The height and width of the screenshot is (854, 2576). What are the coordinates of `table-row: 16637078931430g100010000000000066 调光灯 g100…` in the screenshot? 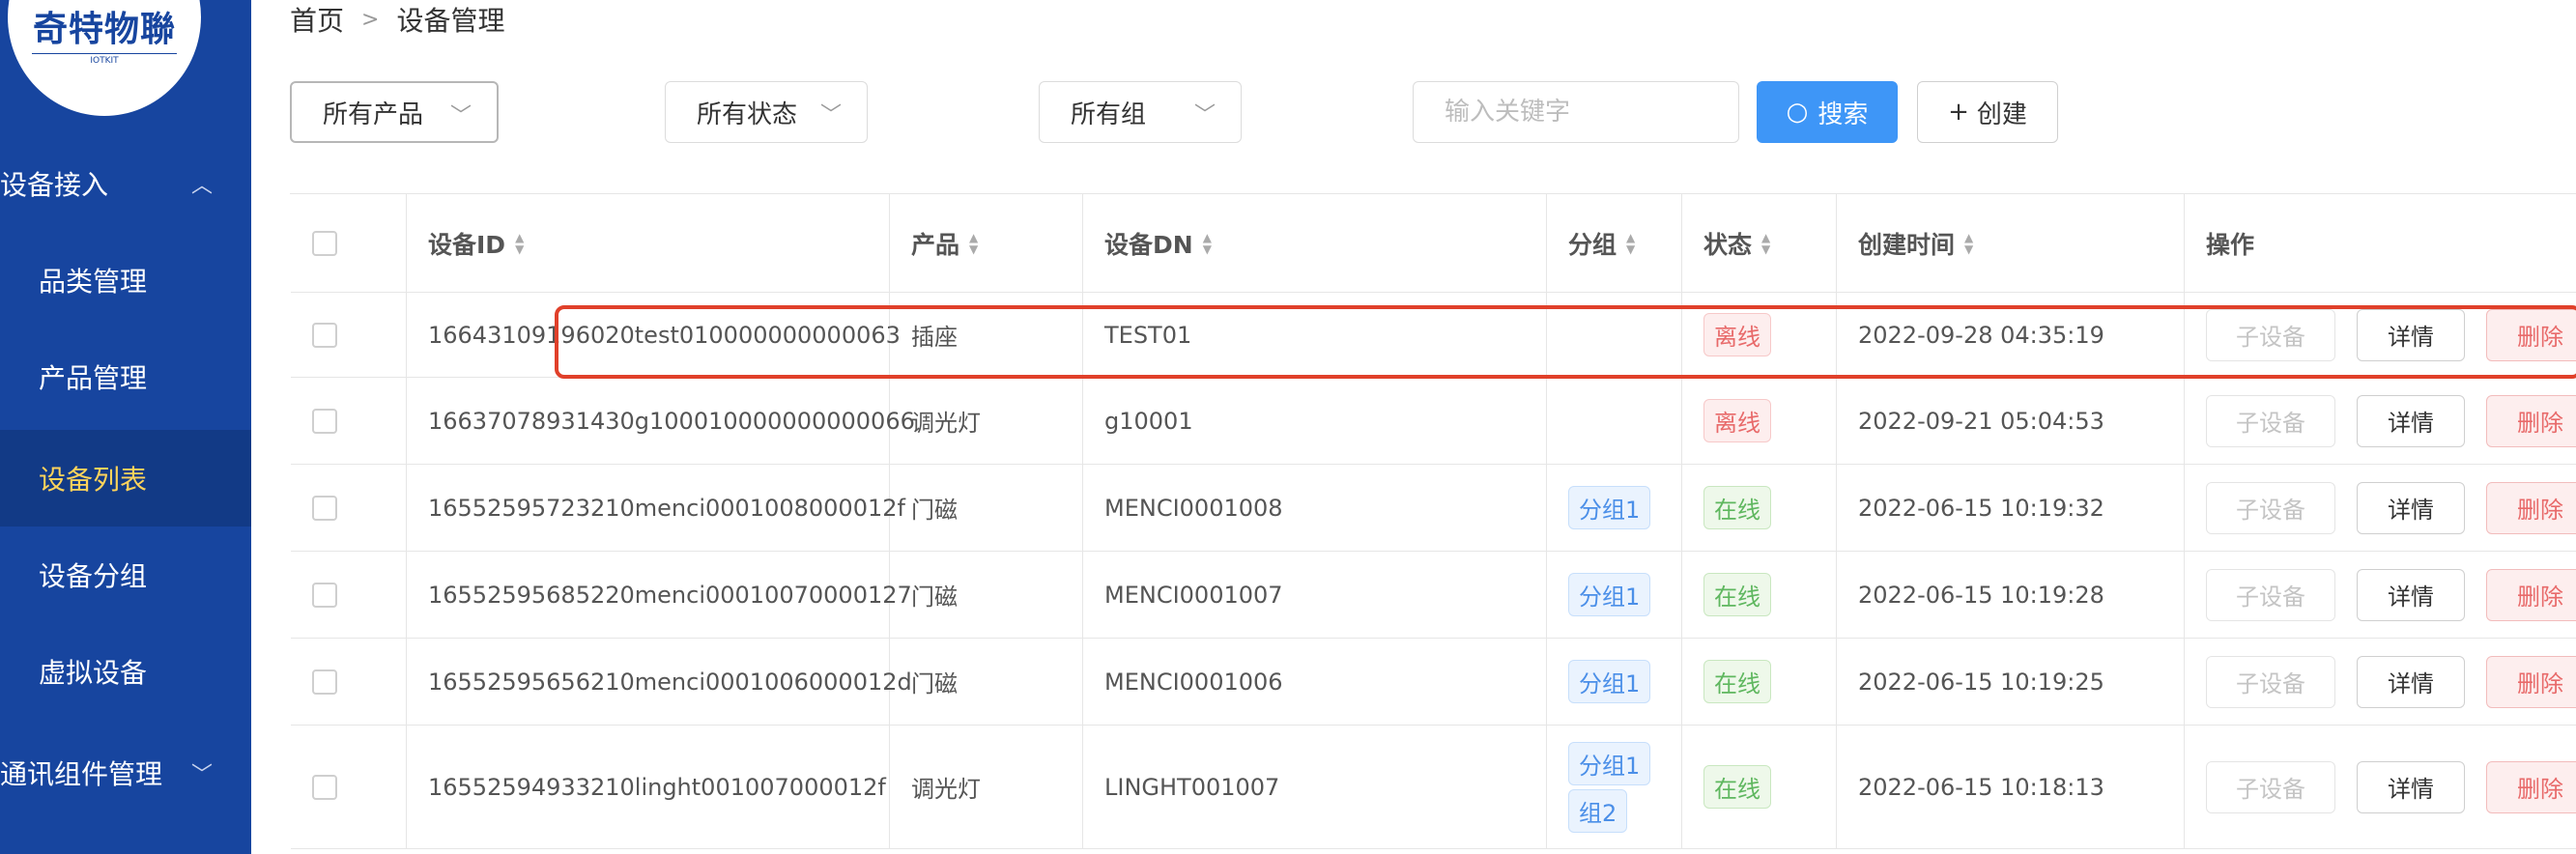 It's located at (1434, 421).